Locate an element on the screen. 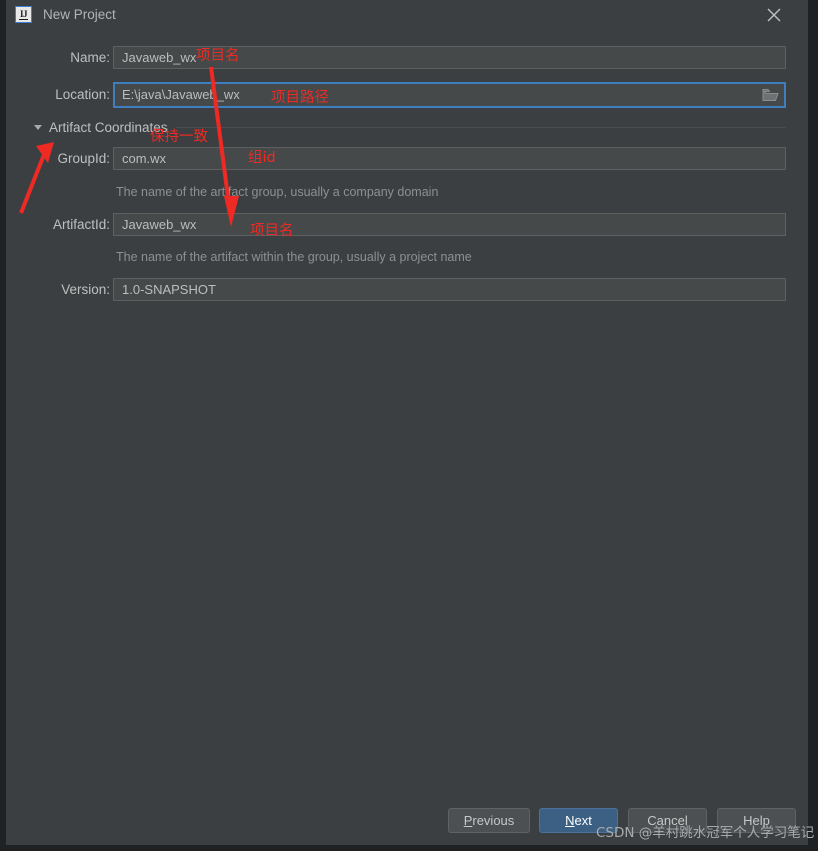 The image size is (818, 851). previous-button: Previous is located at coordinates (489, 820).